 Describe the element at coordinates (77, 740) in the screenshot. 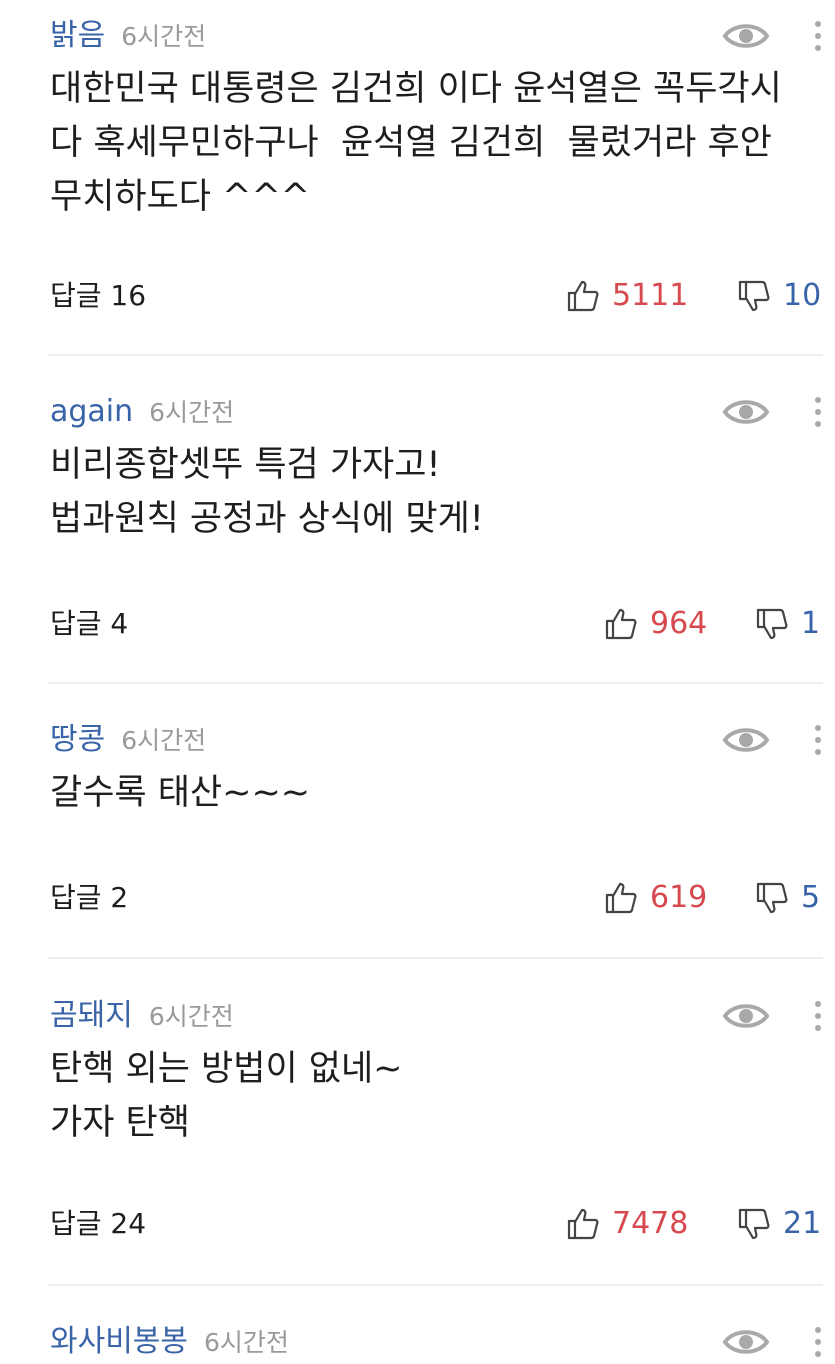

I see `comment-nickname: 땅콩` at that location.